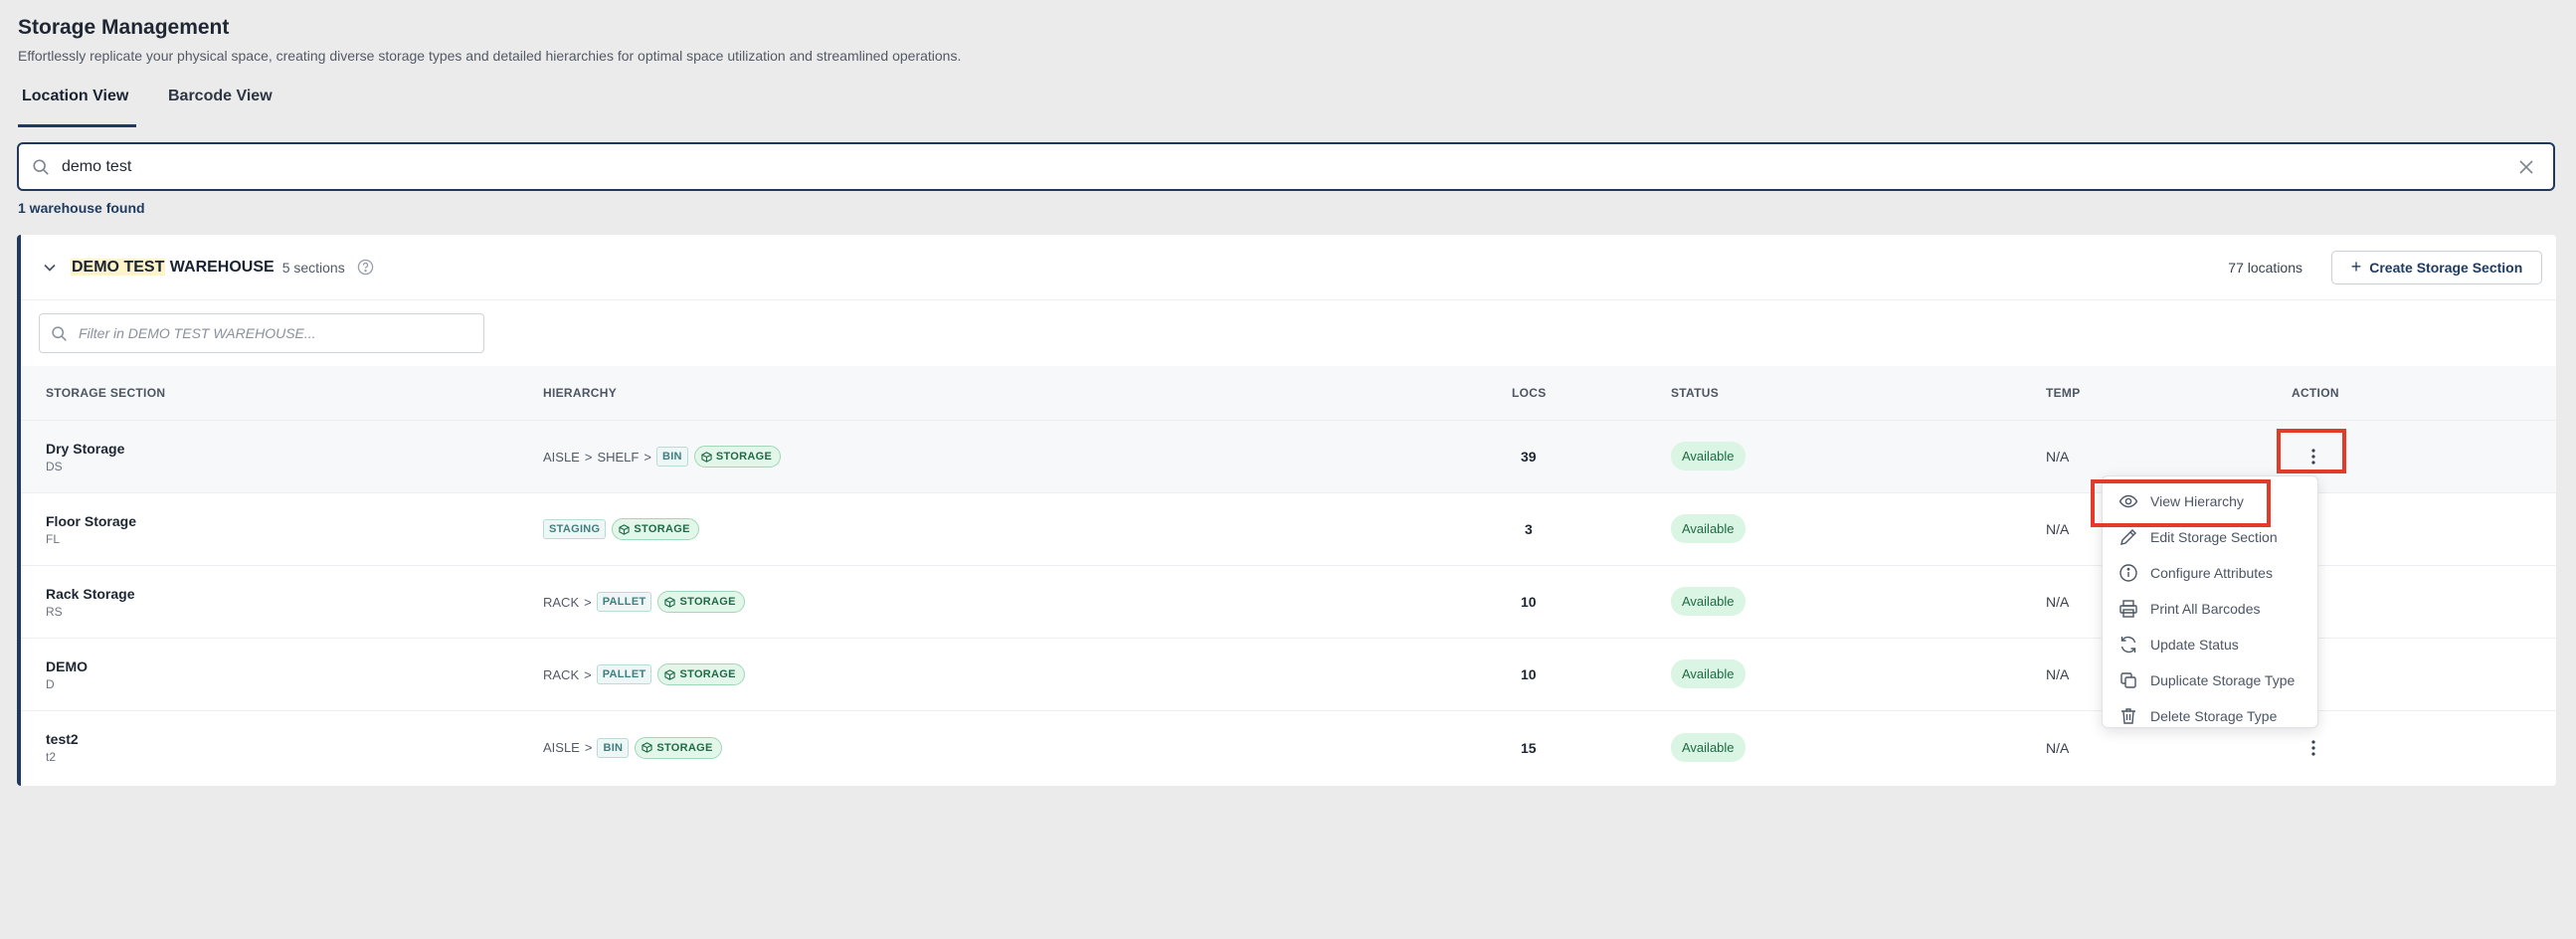 The image size is (2576, 939). I want to click on menu-item-label: Update Status, so click(2194, 645).